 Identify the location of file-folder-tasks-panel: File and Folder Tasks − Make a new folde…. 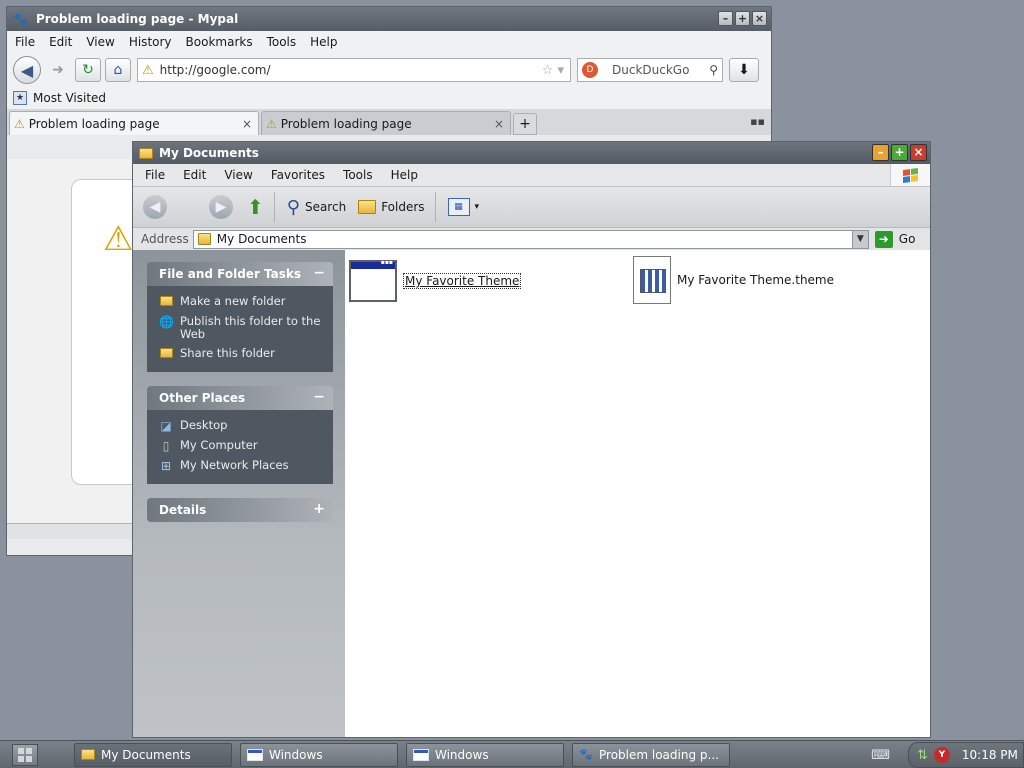
(240, 317).